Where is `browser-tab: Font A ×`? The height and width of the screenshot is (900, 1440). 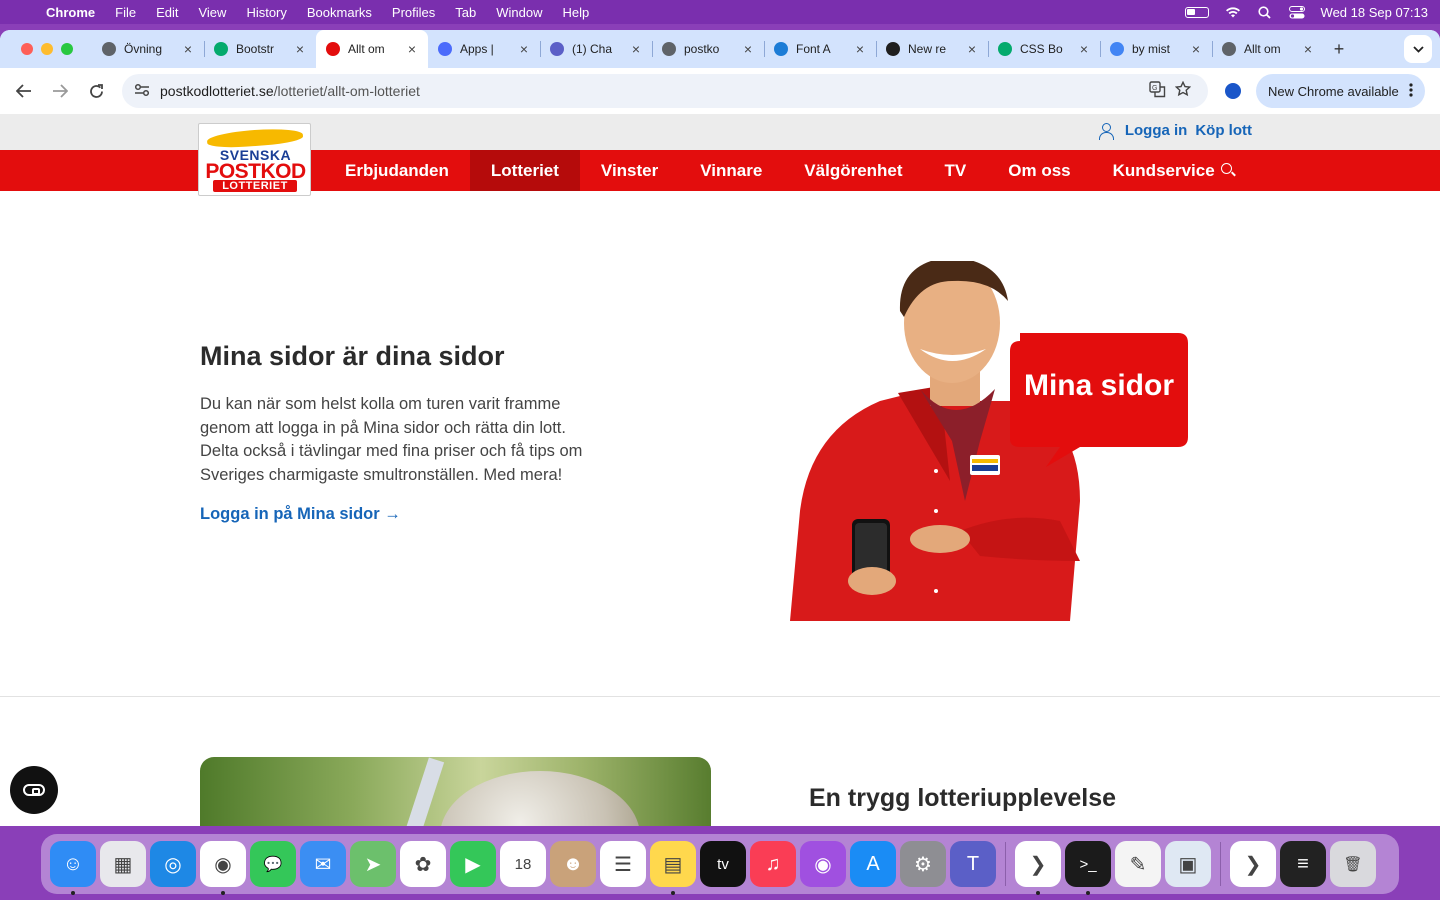 browser-tab: Font A × is located at coordinates (820, 49).